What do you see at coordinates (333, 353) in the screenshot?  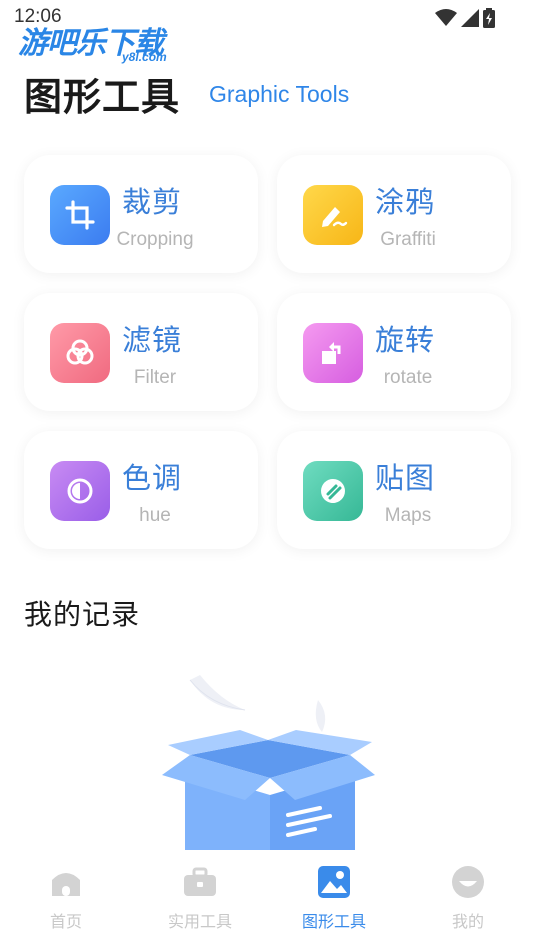 I see `rotate-icon` at bounding box center [333, 353].